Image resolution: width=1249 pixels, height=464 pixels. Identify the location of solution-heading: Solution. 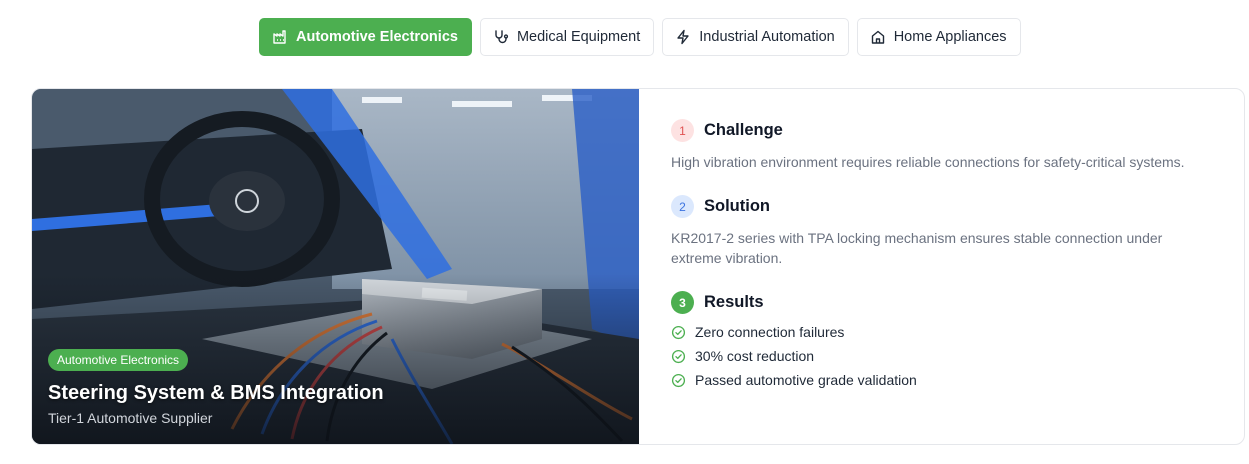
(737, 206).